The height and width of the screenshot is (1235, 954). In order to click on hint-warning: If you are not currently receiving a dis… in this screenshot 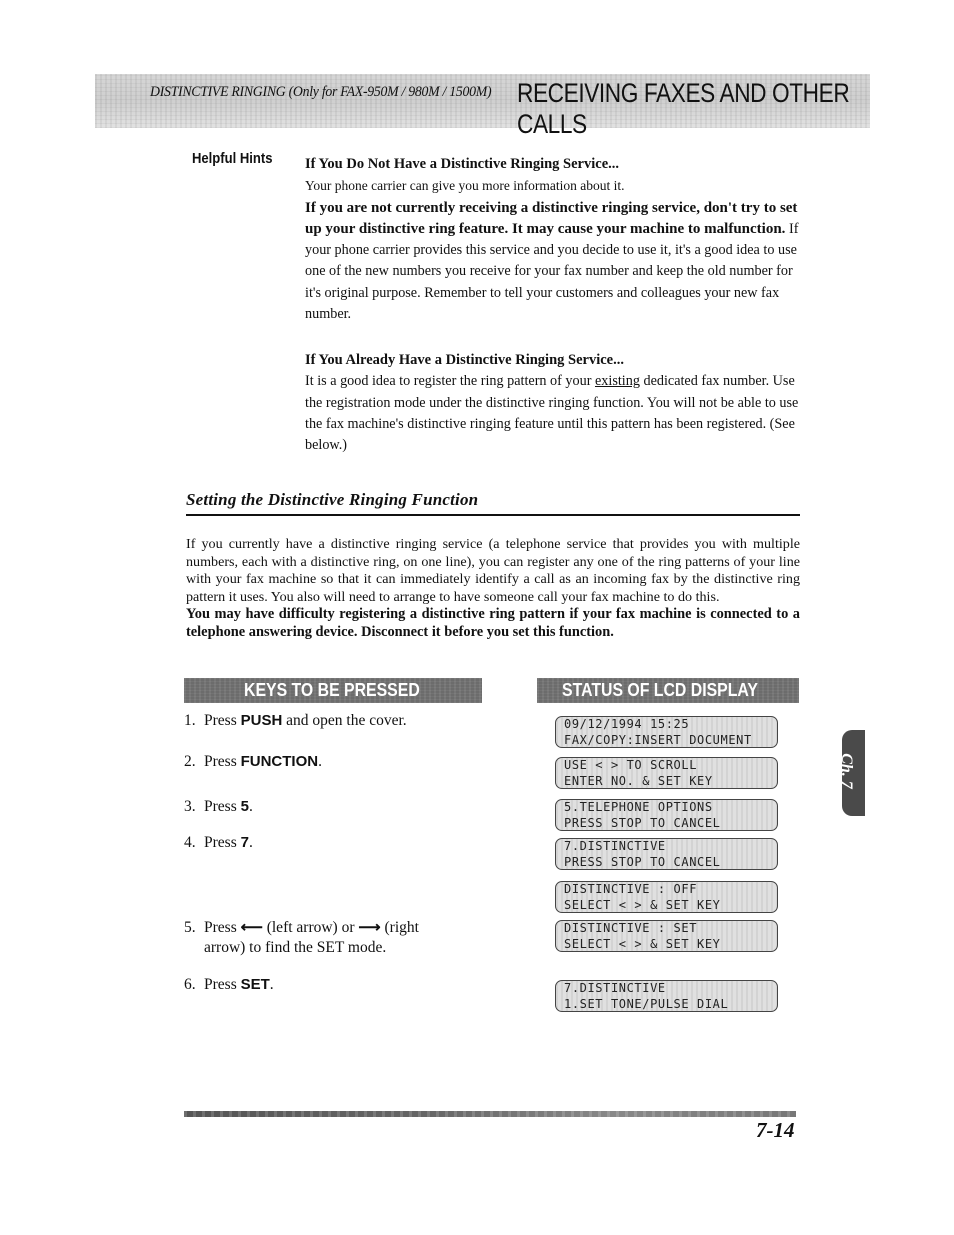, I will do `click(551, 218)`.